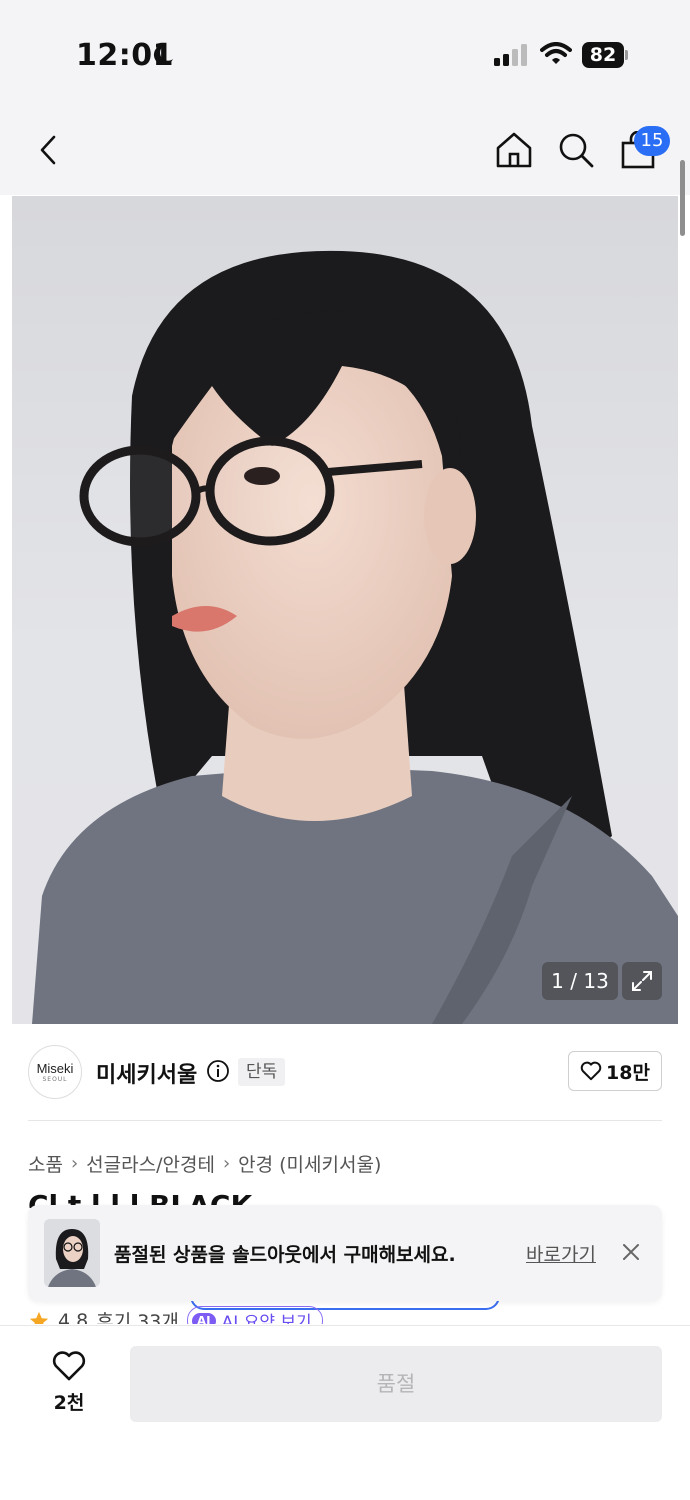  I want to click on brand-logo-subtext: SEOUL, so click(55, 1079).